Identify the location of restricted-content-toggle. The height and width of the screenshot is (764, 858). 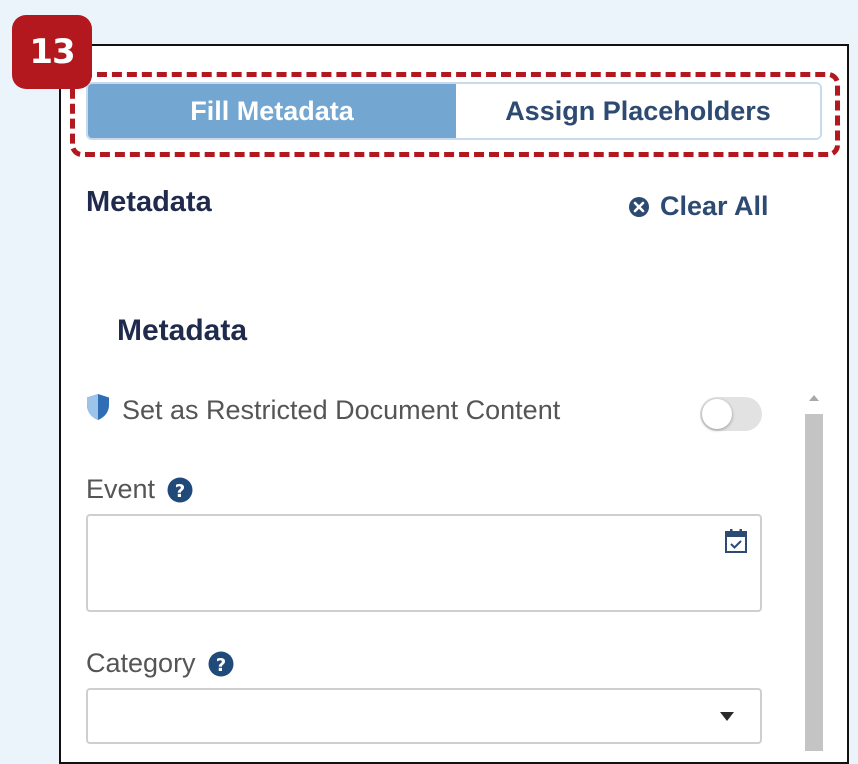
(731, 414).